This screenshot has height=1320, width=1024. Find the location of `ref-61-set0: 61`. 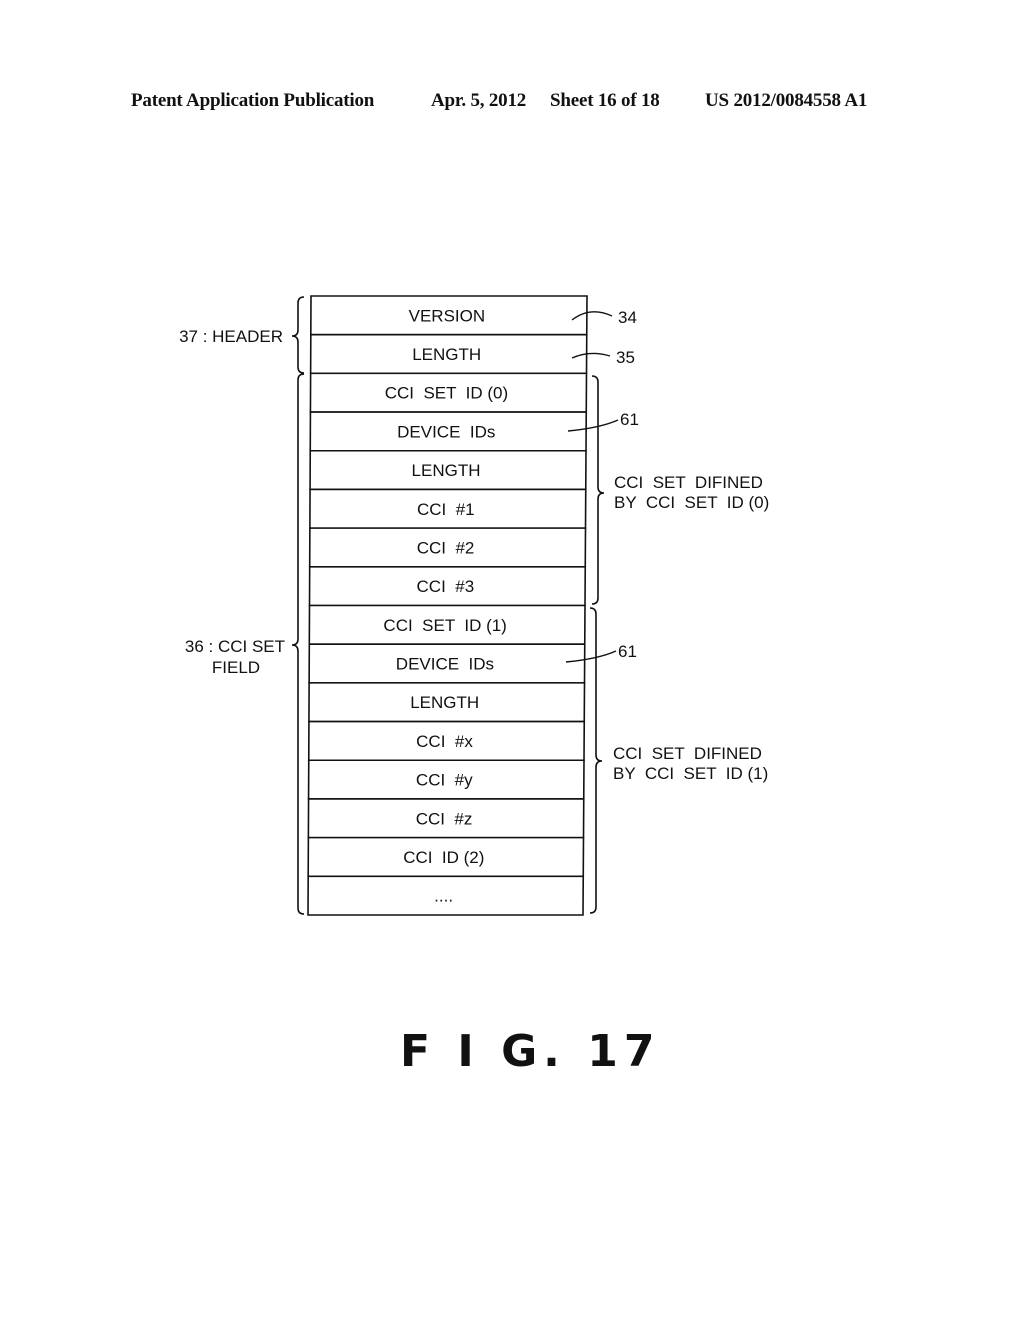

ref-61-set0: 61 is located at coordinates (629, 419).